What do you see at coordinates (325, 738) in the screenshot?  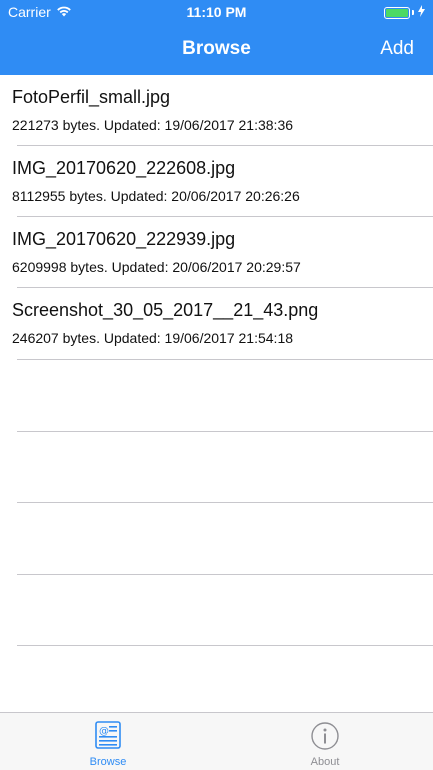 I see `info-icon` at bounding box center [325, 738].